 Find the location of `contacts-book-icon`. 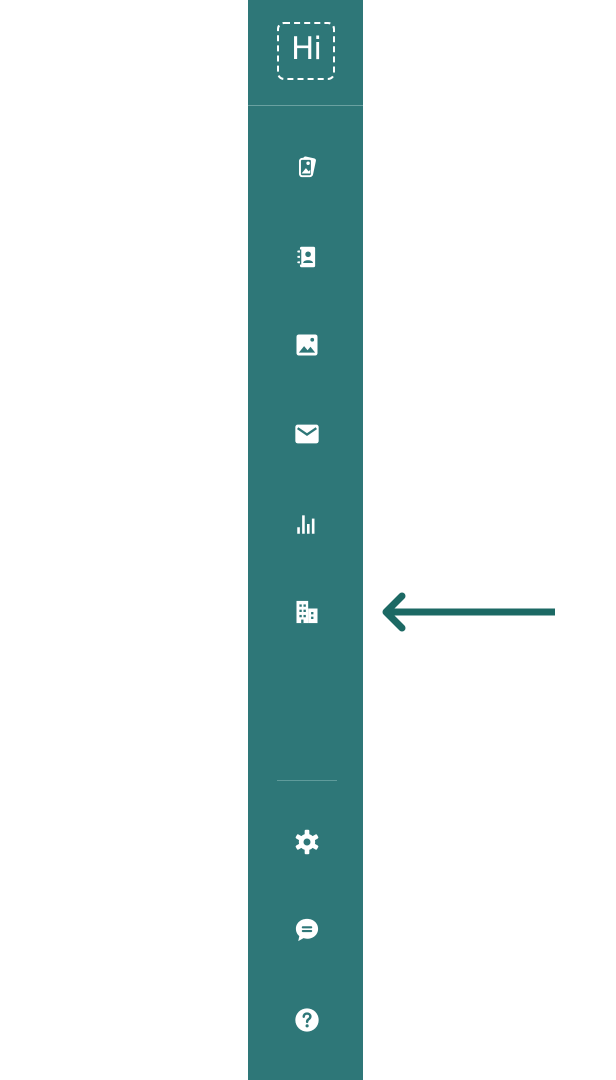

contacts-book-icon is located at coordinates (306, 257).